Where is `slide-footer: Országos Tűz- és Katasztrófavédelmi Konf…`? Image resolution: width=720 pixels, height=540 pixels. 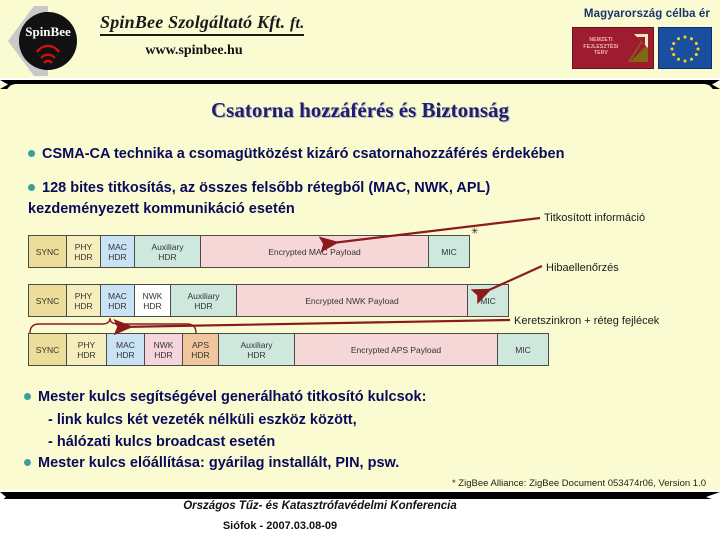 slide-footer: Országos Tűz- és Katasztrófavédelmi Konf… is located at coordinates (360, 519).